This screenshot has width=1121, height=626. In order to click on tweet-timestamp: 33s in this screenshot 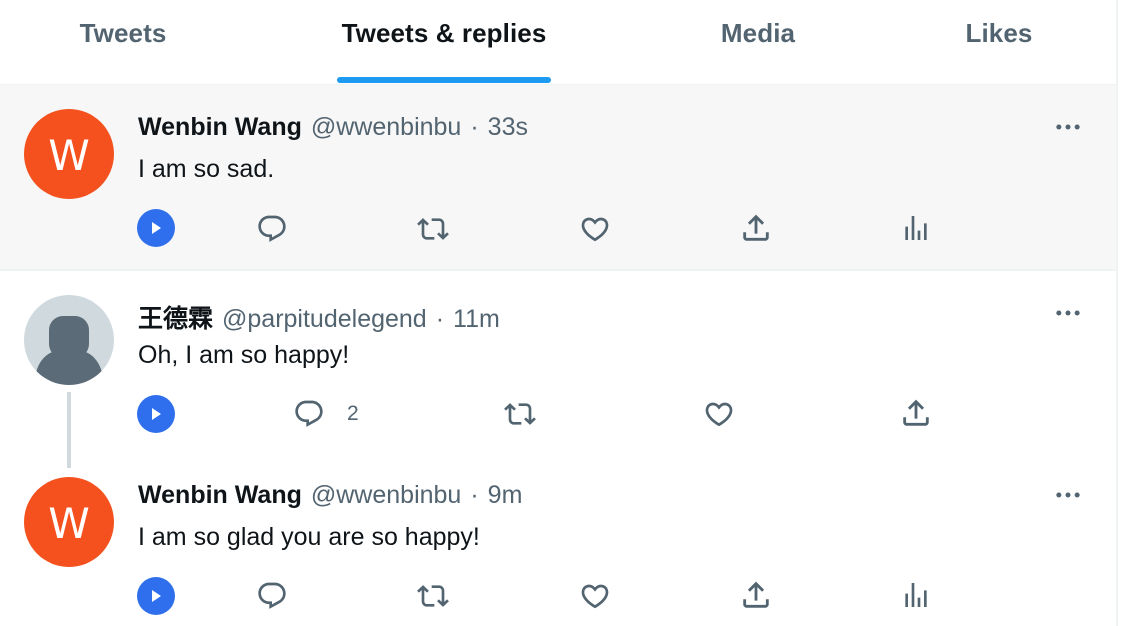, I will do `click(508, 127)`.